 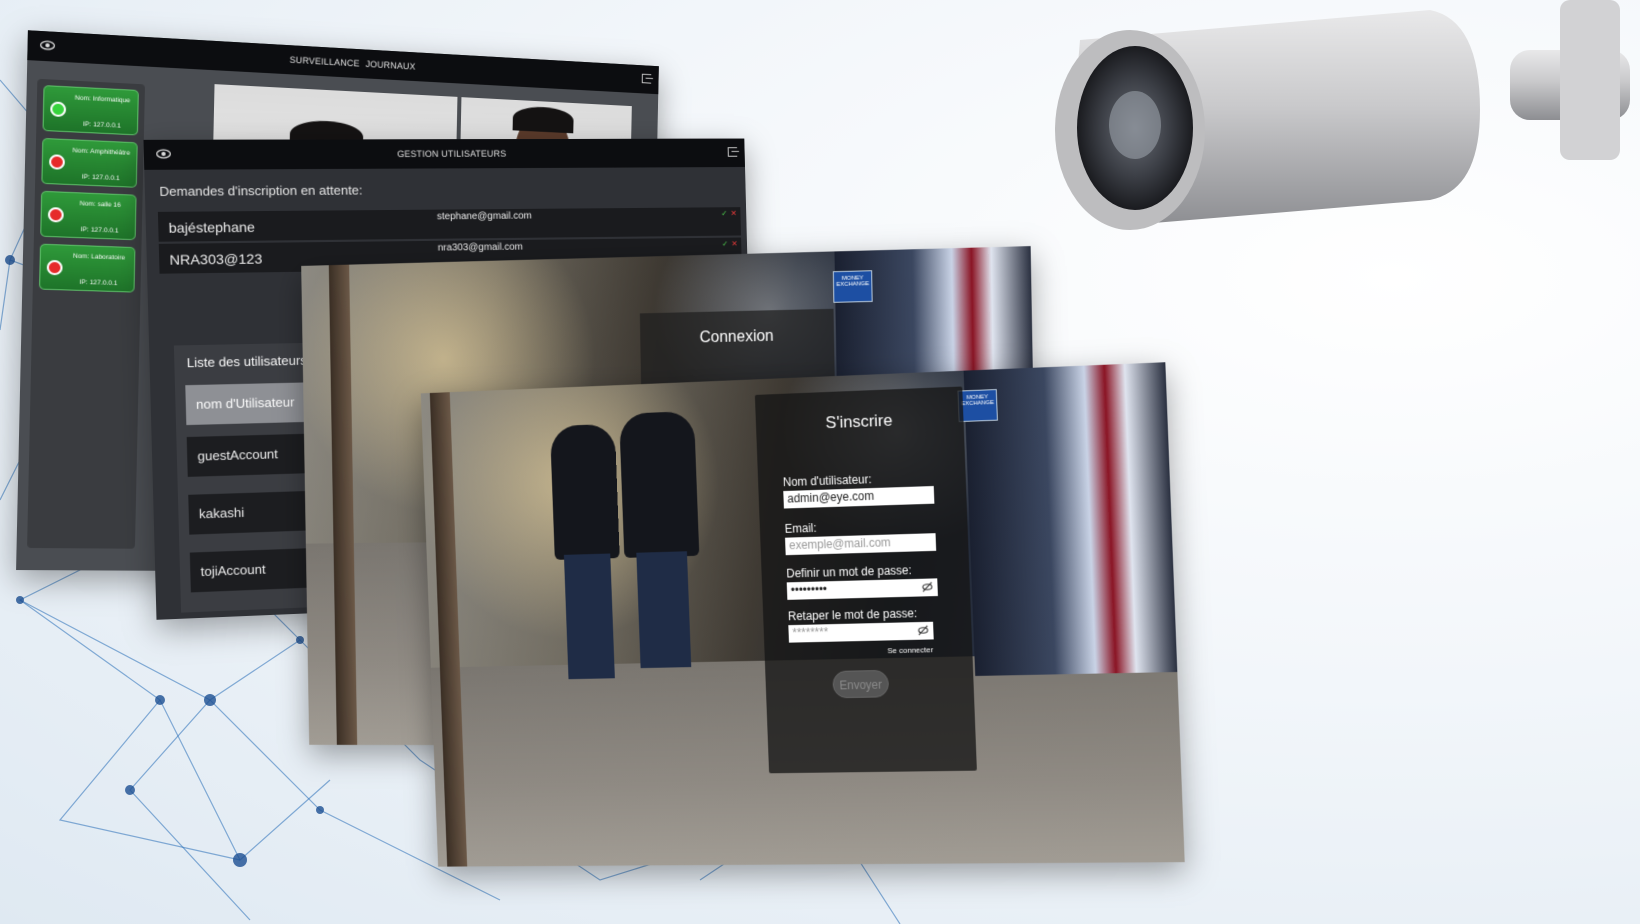 What do you see at coordinates (810, 632) in the screenshot?
I see `repeat-password-placeholder: ********` at bounding box center [810, 632].